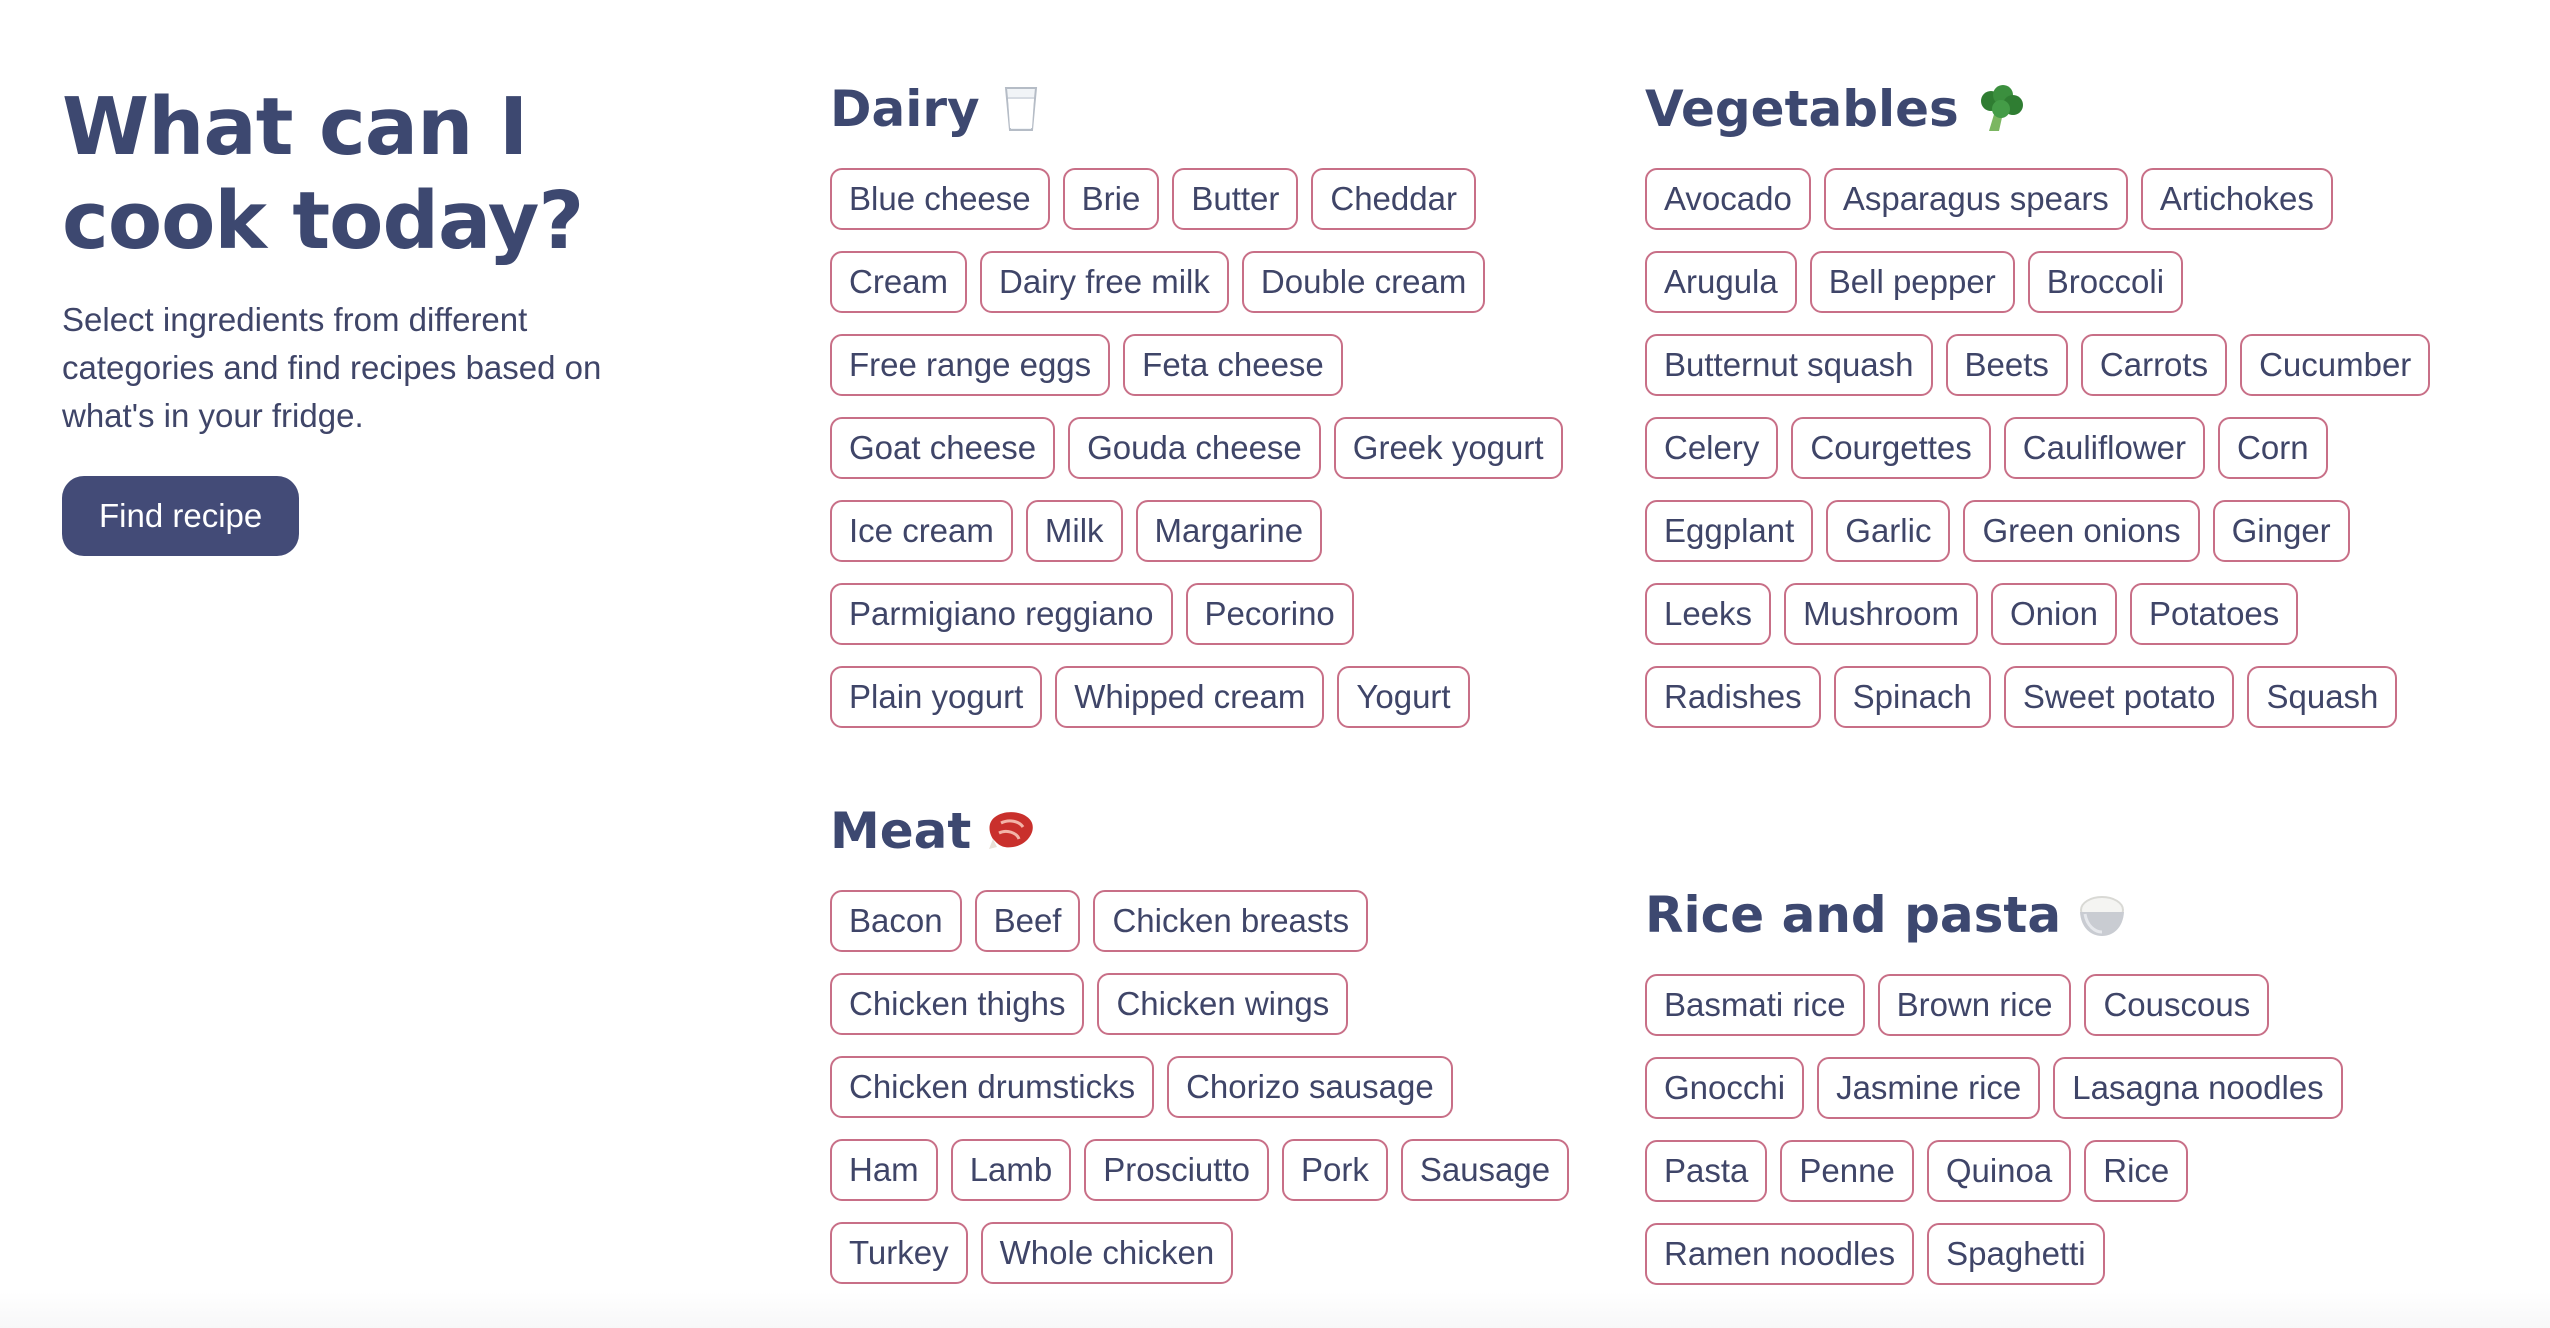 Image resolution: width=2550 pixels, height=1328 pixels. What do you see at coordinates (1269, 614) in the screenshot?
I see `ingredient-chip: Pecorino` at bounding box center [1269, 614].